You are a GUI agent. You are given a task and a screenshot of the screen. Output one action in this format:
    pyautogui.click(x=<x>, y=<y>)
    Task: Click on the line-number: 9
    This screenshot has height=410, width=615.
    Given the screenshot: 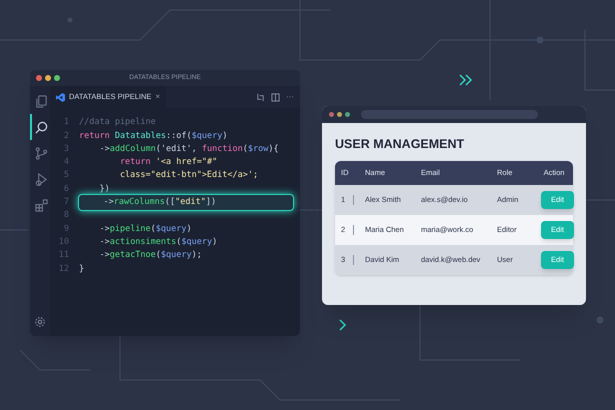 What is the action you would take?
    pyautogui.click(x=66, y=229)
    